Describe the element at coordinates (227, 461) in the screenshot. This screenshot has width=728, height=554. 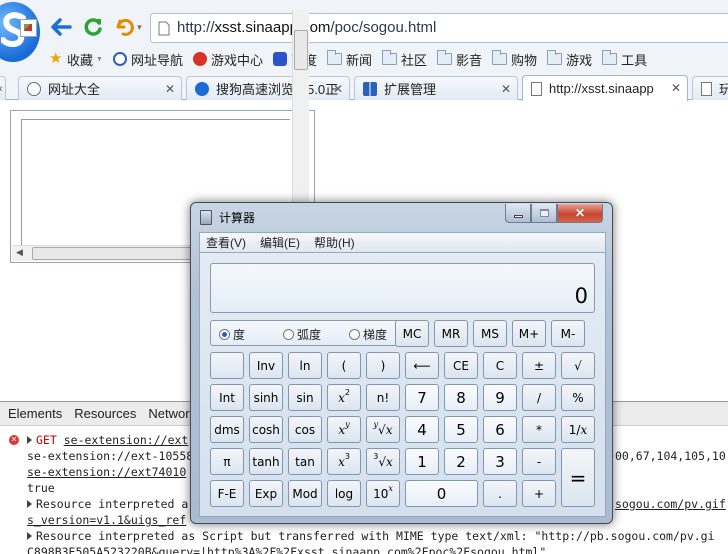
I see `key-pi: π` at that location.